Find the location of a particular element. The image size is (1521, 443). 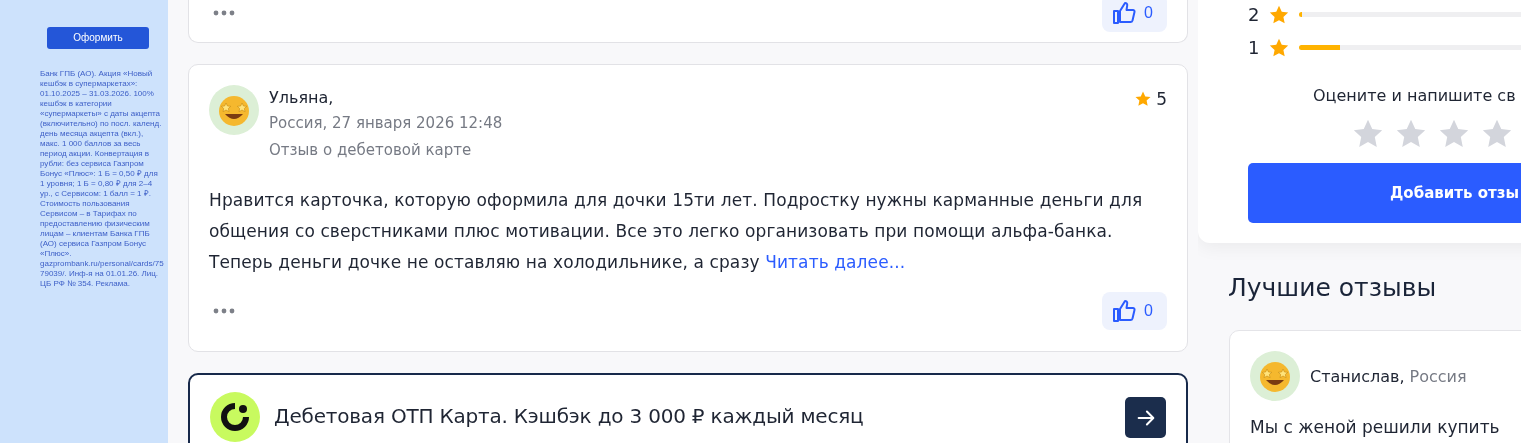

apply-button: Оформить is located at coordinates (98, 37).